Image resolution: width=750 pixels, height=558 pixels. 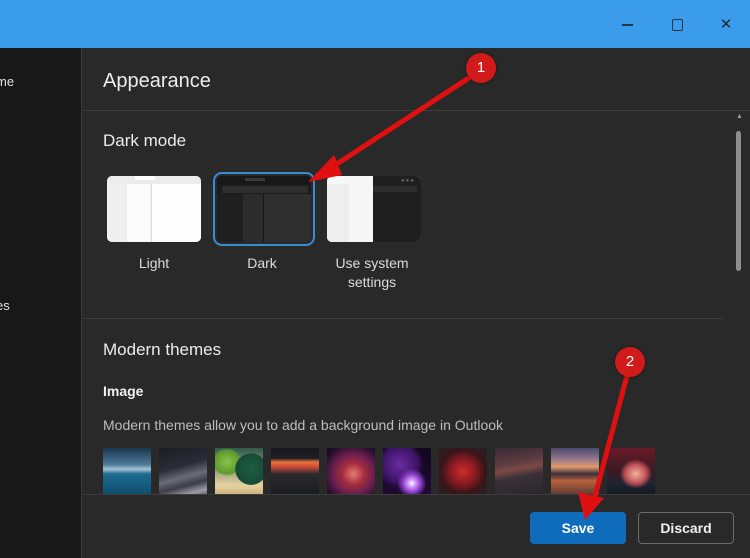 What do you see at coordinates (403, 318) in the screenshot?
I see `section-divider` at bounding box center [403, 318].